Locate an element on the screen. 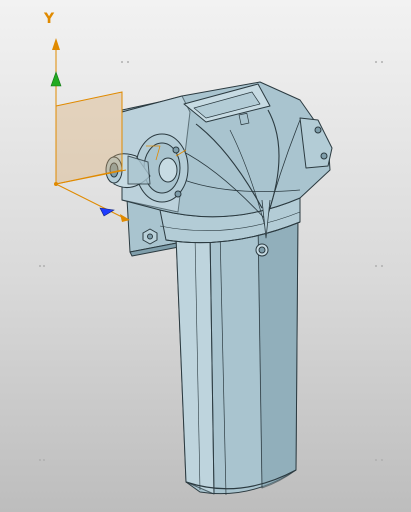 Image resolution: width=411 pixels, height=512 pixels. triad-plane is located at coordinates (89, 138).